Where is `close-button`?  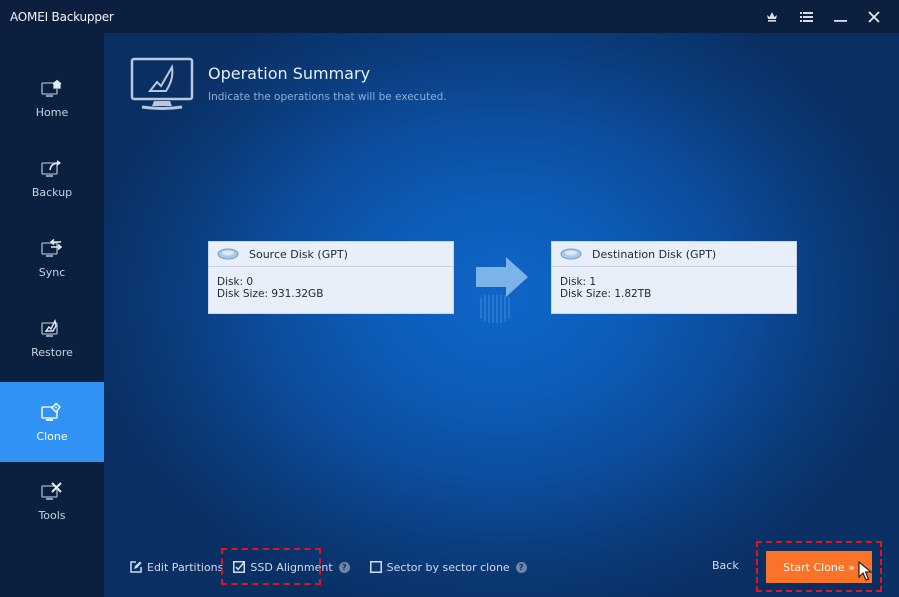 close-button is located at coordinates (874, 16).